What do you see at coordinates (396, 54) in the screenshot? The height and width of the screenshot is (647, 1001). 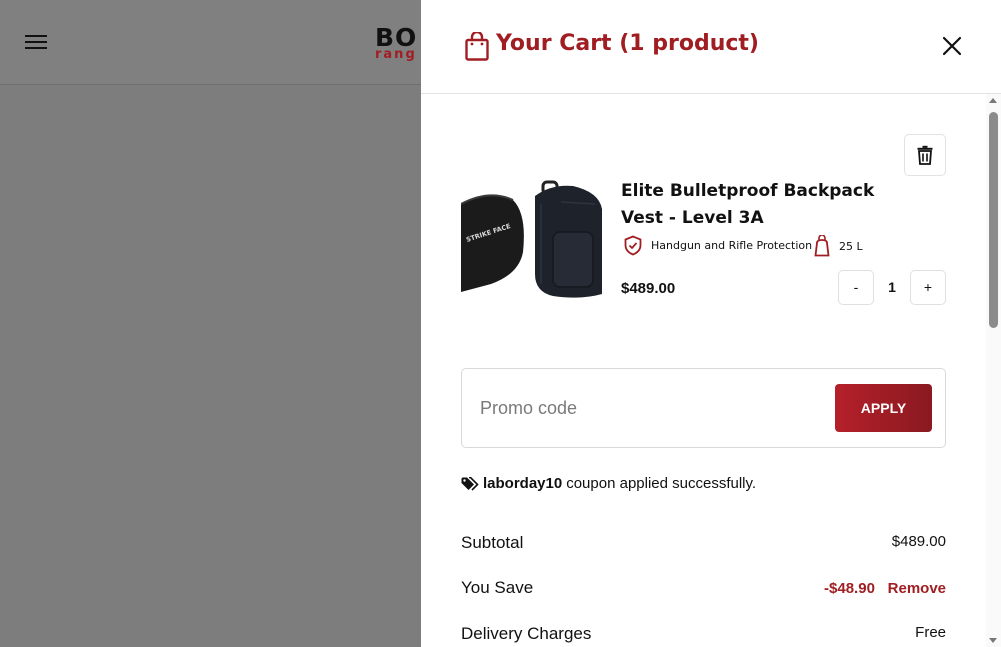 I see `logo-subtext: rang` at bounding box center [396, 54].